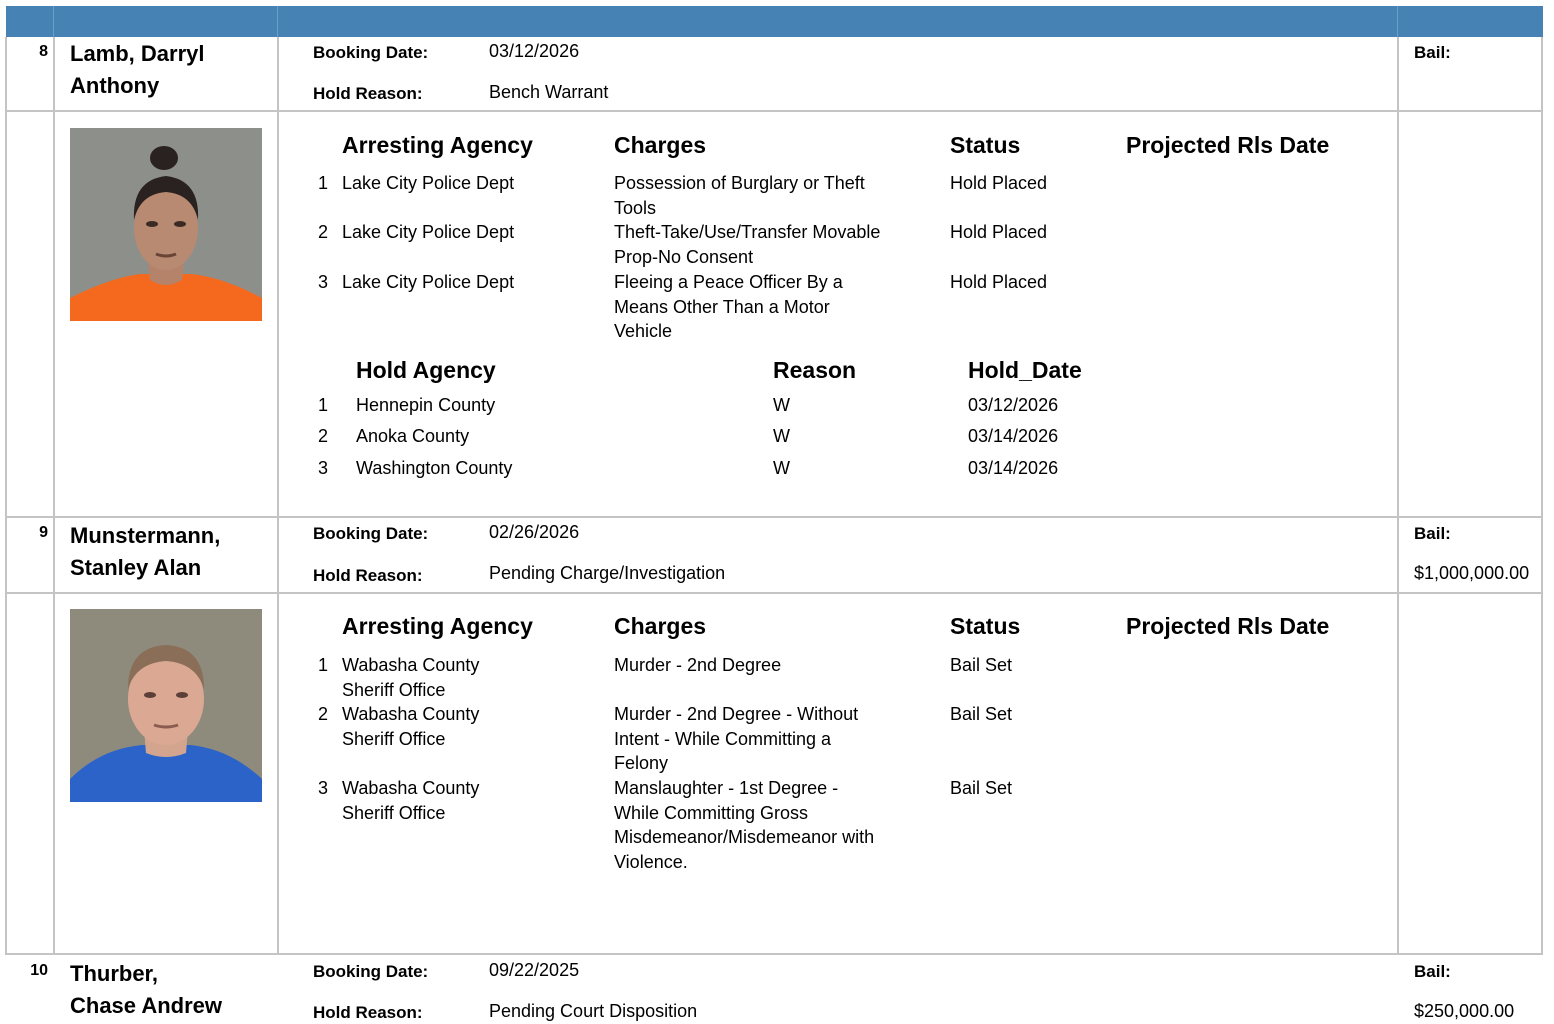 The width and height of the screenshot is (1554, 1024). I want to click on charge-line: Vehicle, so click(643, 331).